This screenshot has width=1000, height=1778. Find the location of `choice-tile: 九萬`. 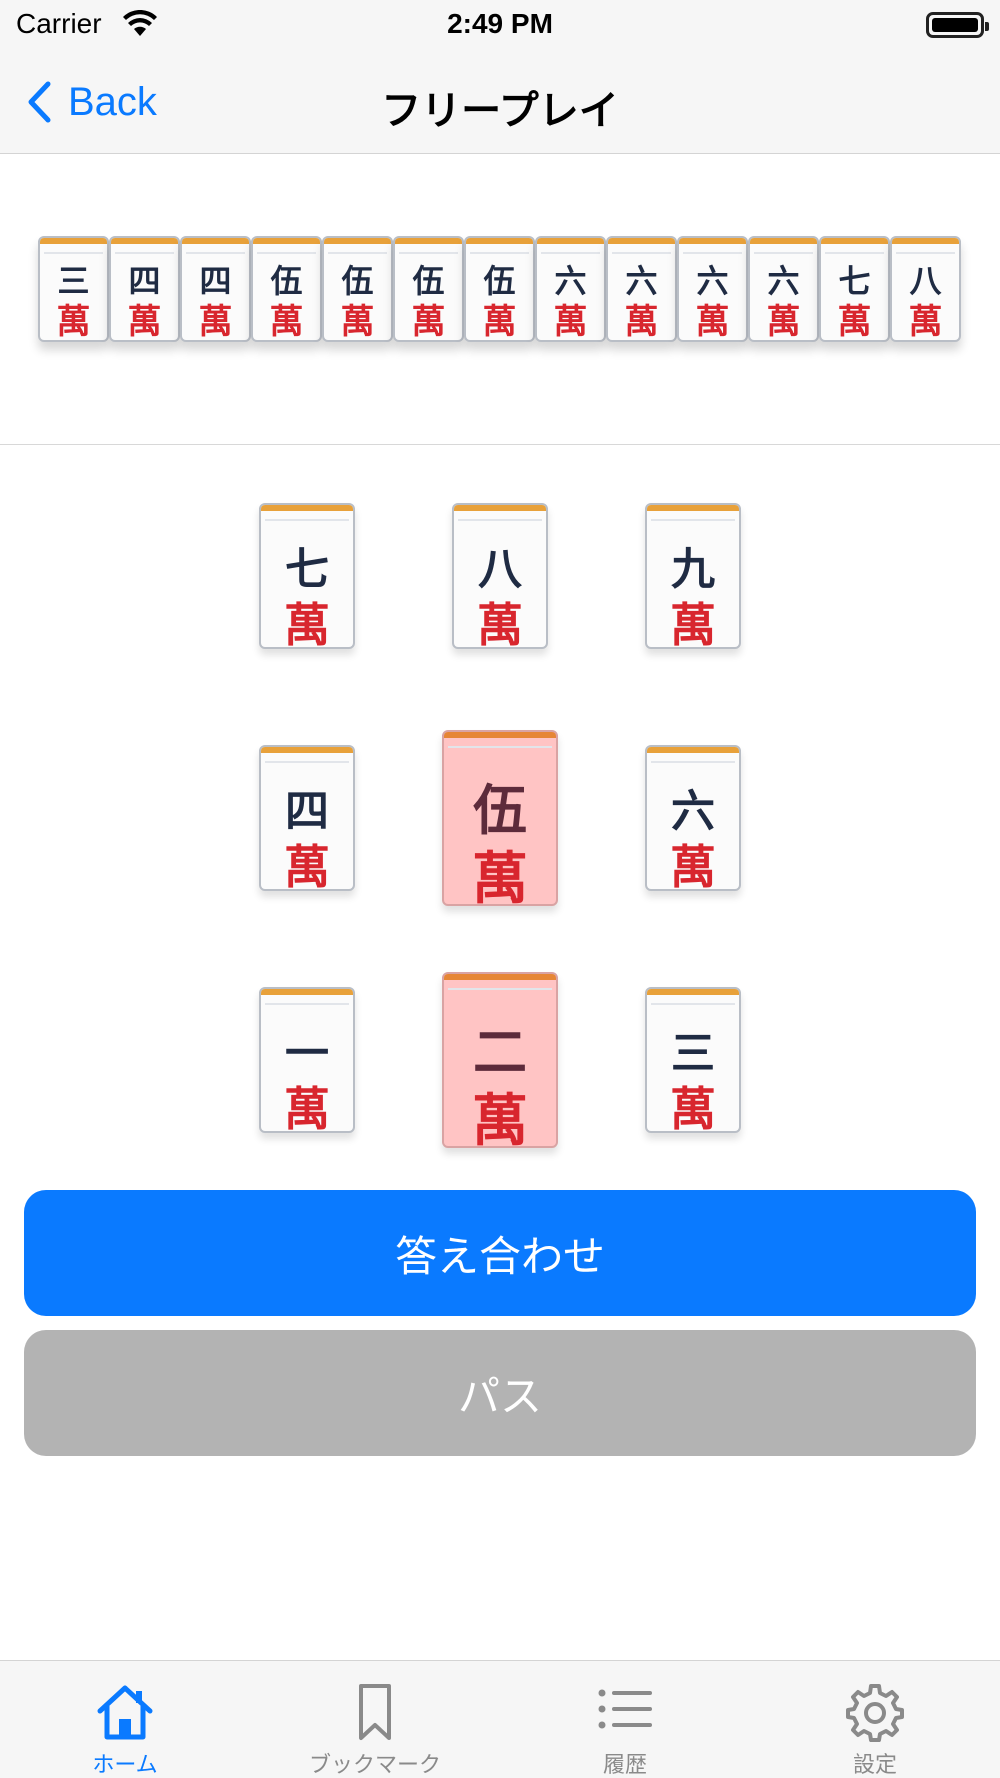

choice-tile: 九萬 is located at coordinates (693, 576).